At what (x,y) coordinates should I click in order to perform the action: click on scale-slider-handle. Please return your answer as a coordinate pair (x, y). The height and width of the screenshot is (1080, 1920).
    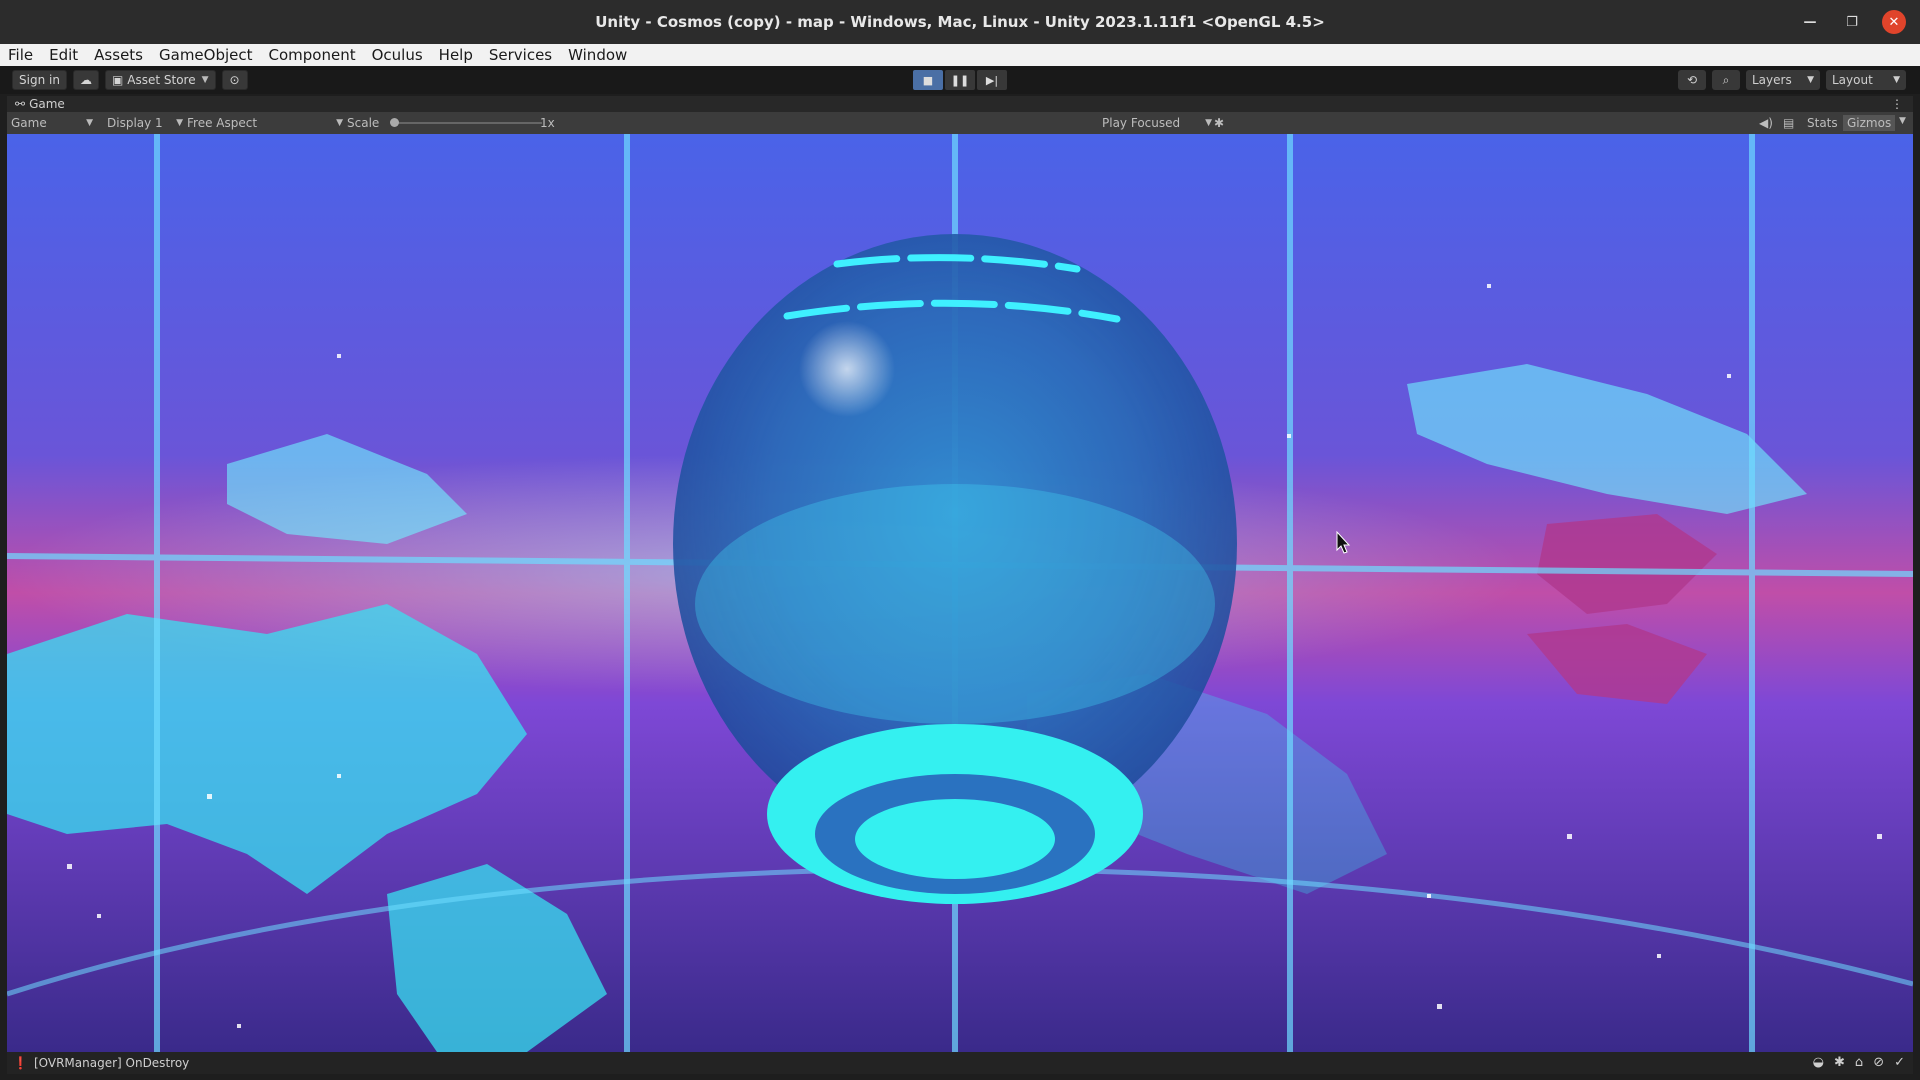
    Looking at the image, I should click on (394, 122).